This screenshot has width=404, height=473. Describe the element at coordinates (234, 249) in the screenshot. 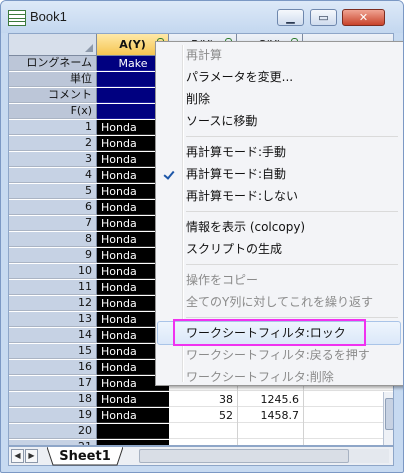

I see `menu-item-label: スクリプトの生成` at that location.